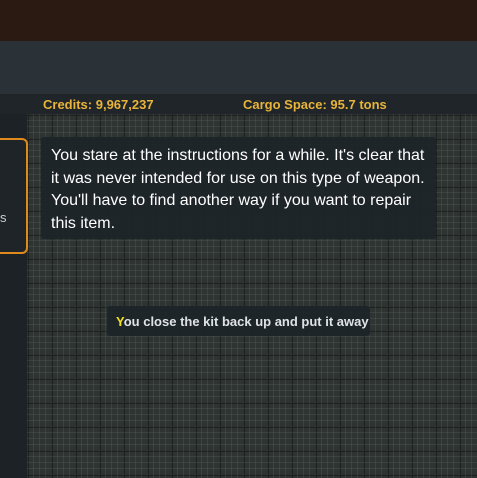 This screenshot has height=478, width=477. I want to click on side-panel-label: s, so click(3, 217).